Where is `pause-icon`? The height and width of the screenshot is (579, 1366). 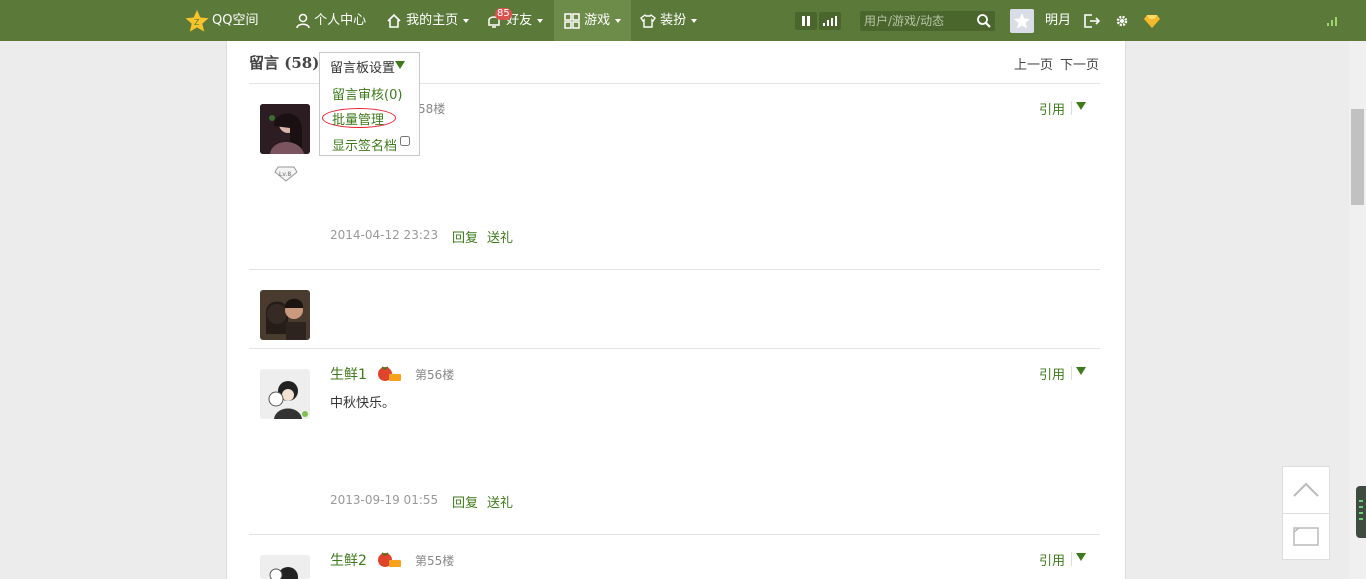
pause-icon is located at coordinates (806, 21).